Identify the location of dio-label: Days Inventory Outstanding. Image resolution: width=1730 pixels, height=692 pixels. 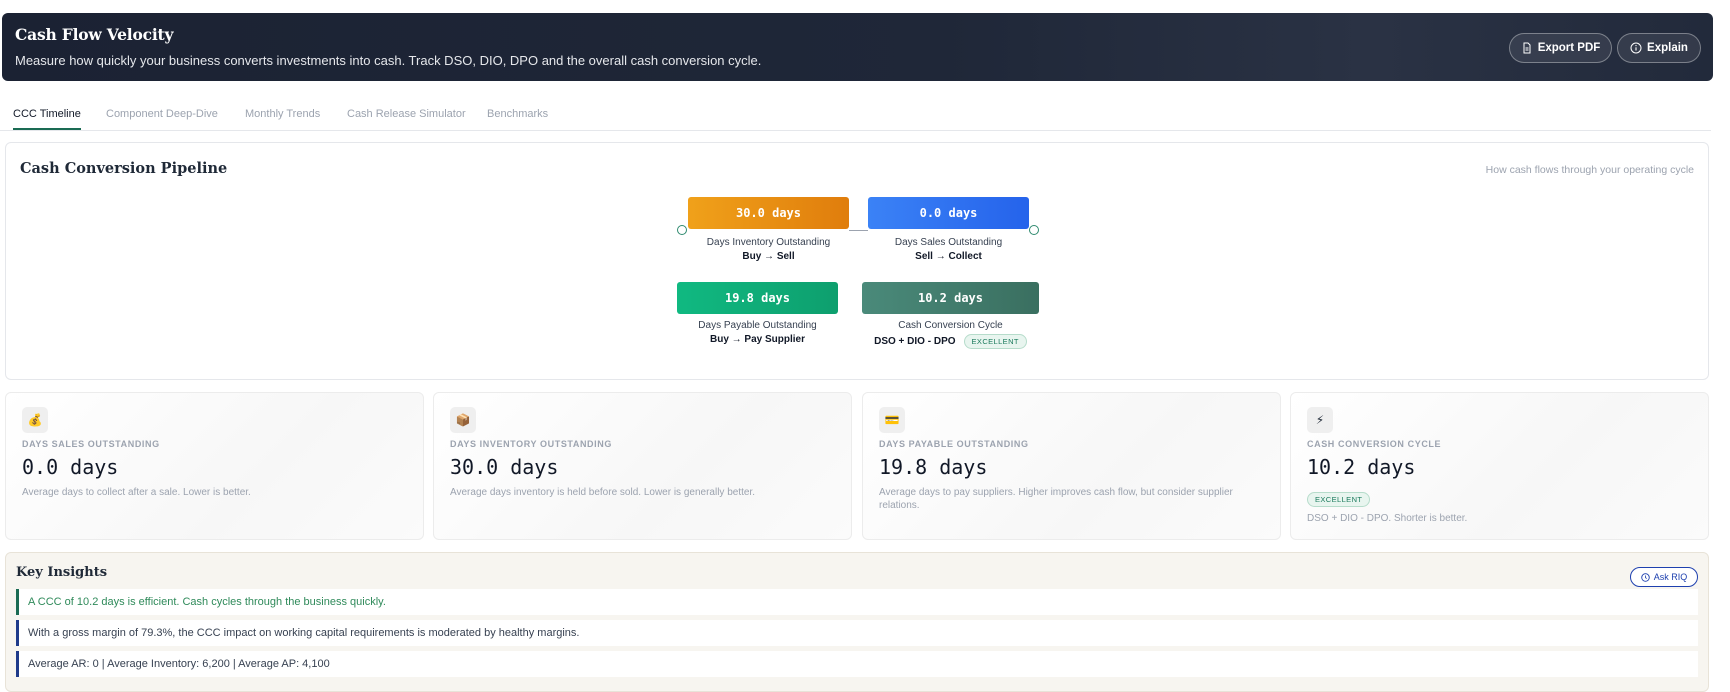
(768, 242).